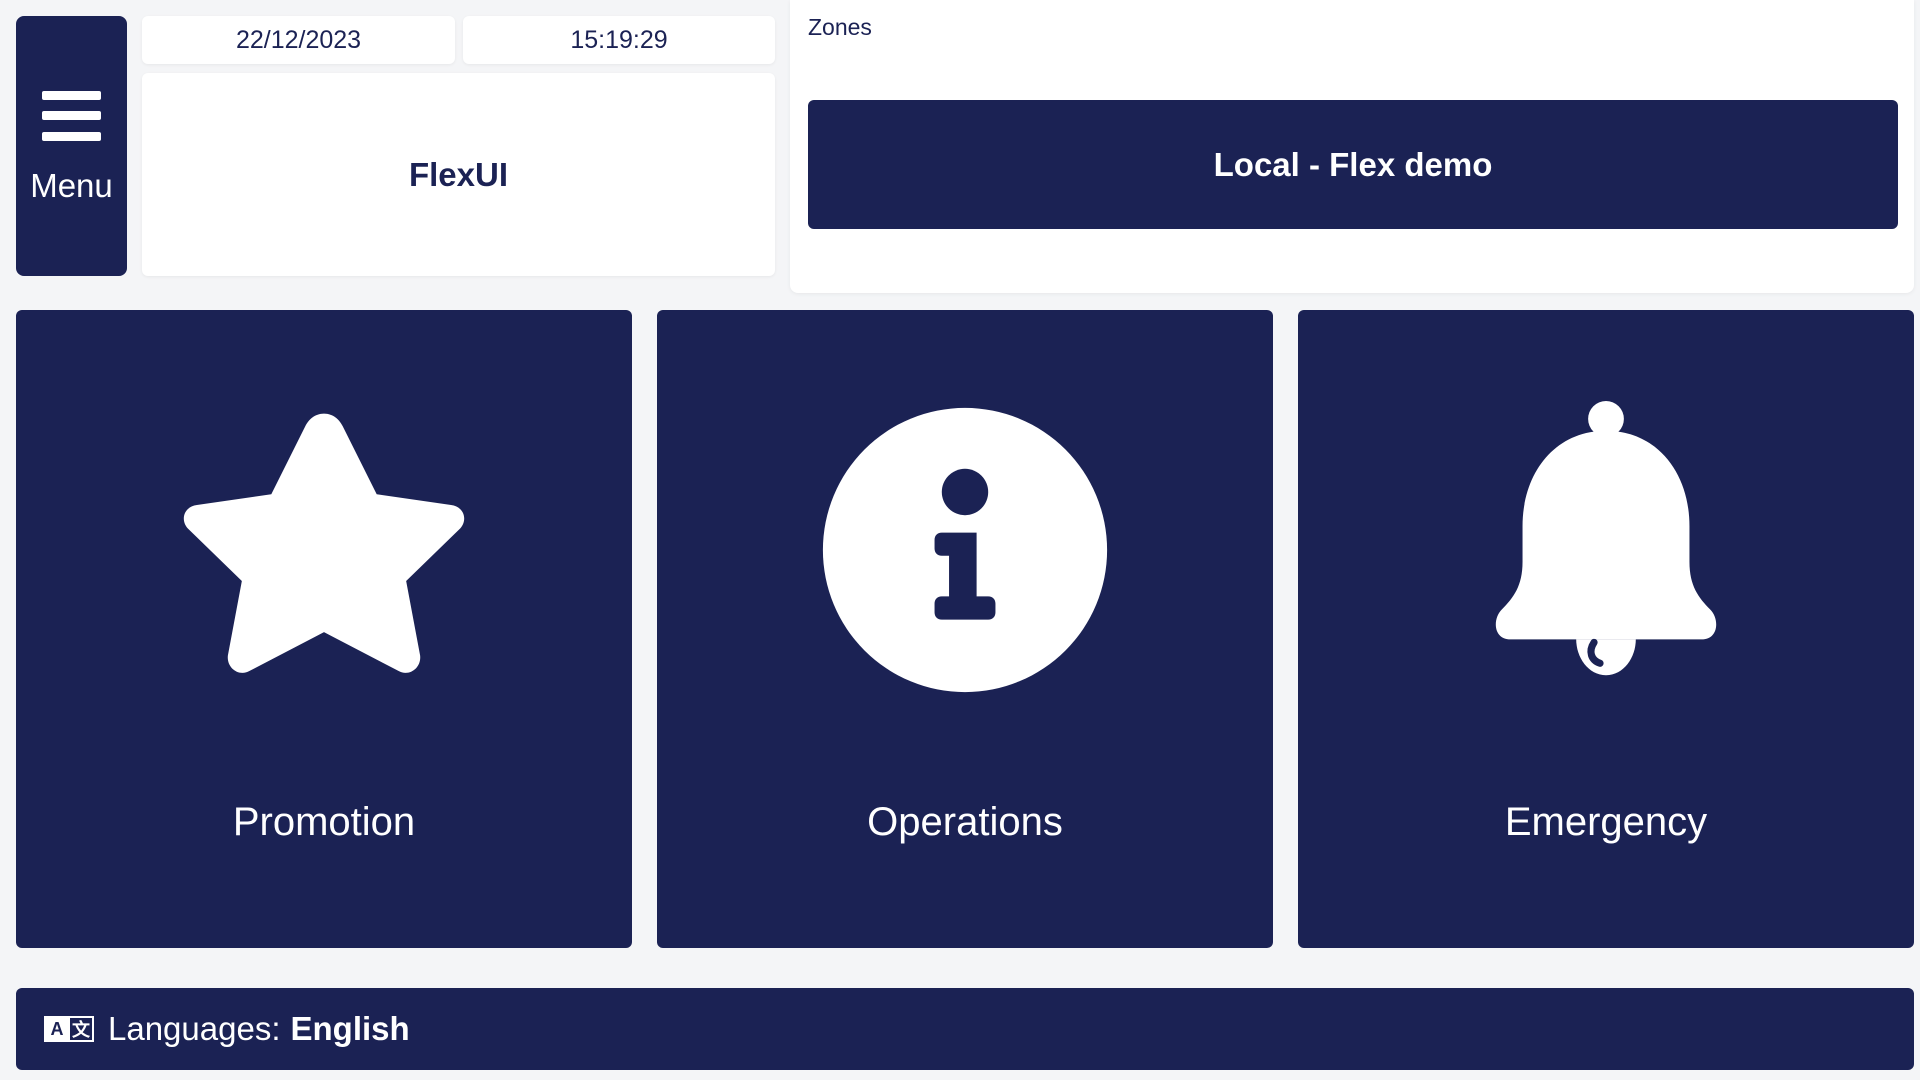 This screenshot has height=1080, width=1920. I want to click on zones-label: Zones, so click(840, 27).